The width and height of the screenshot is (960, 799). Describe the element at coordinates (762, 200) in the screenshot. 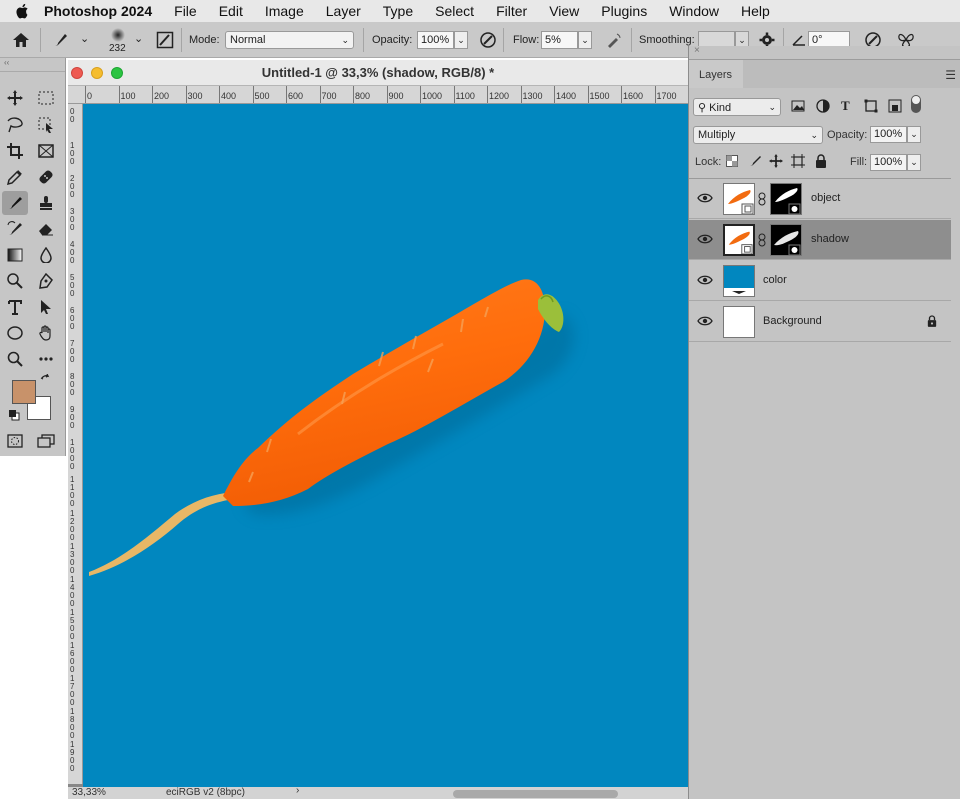

I see `mask-link-chain-icon` at that location.